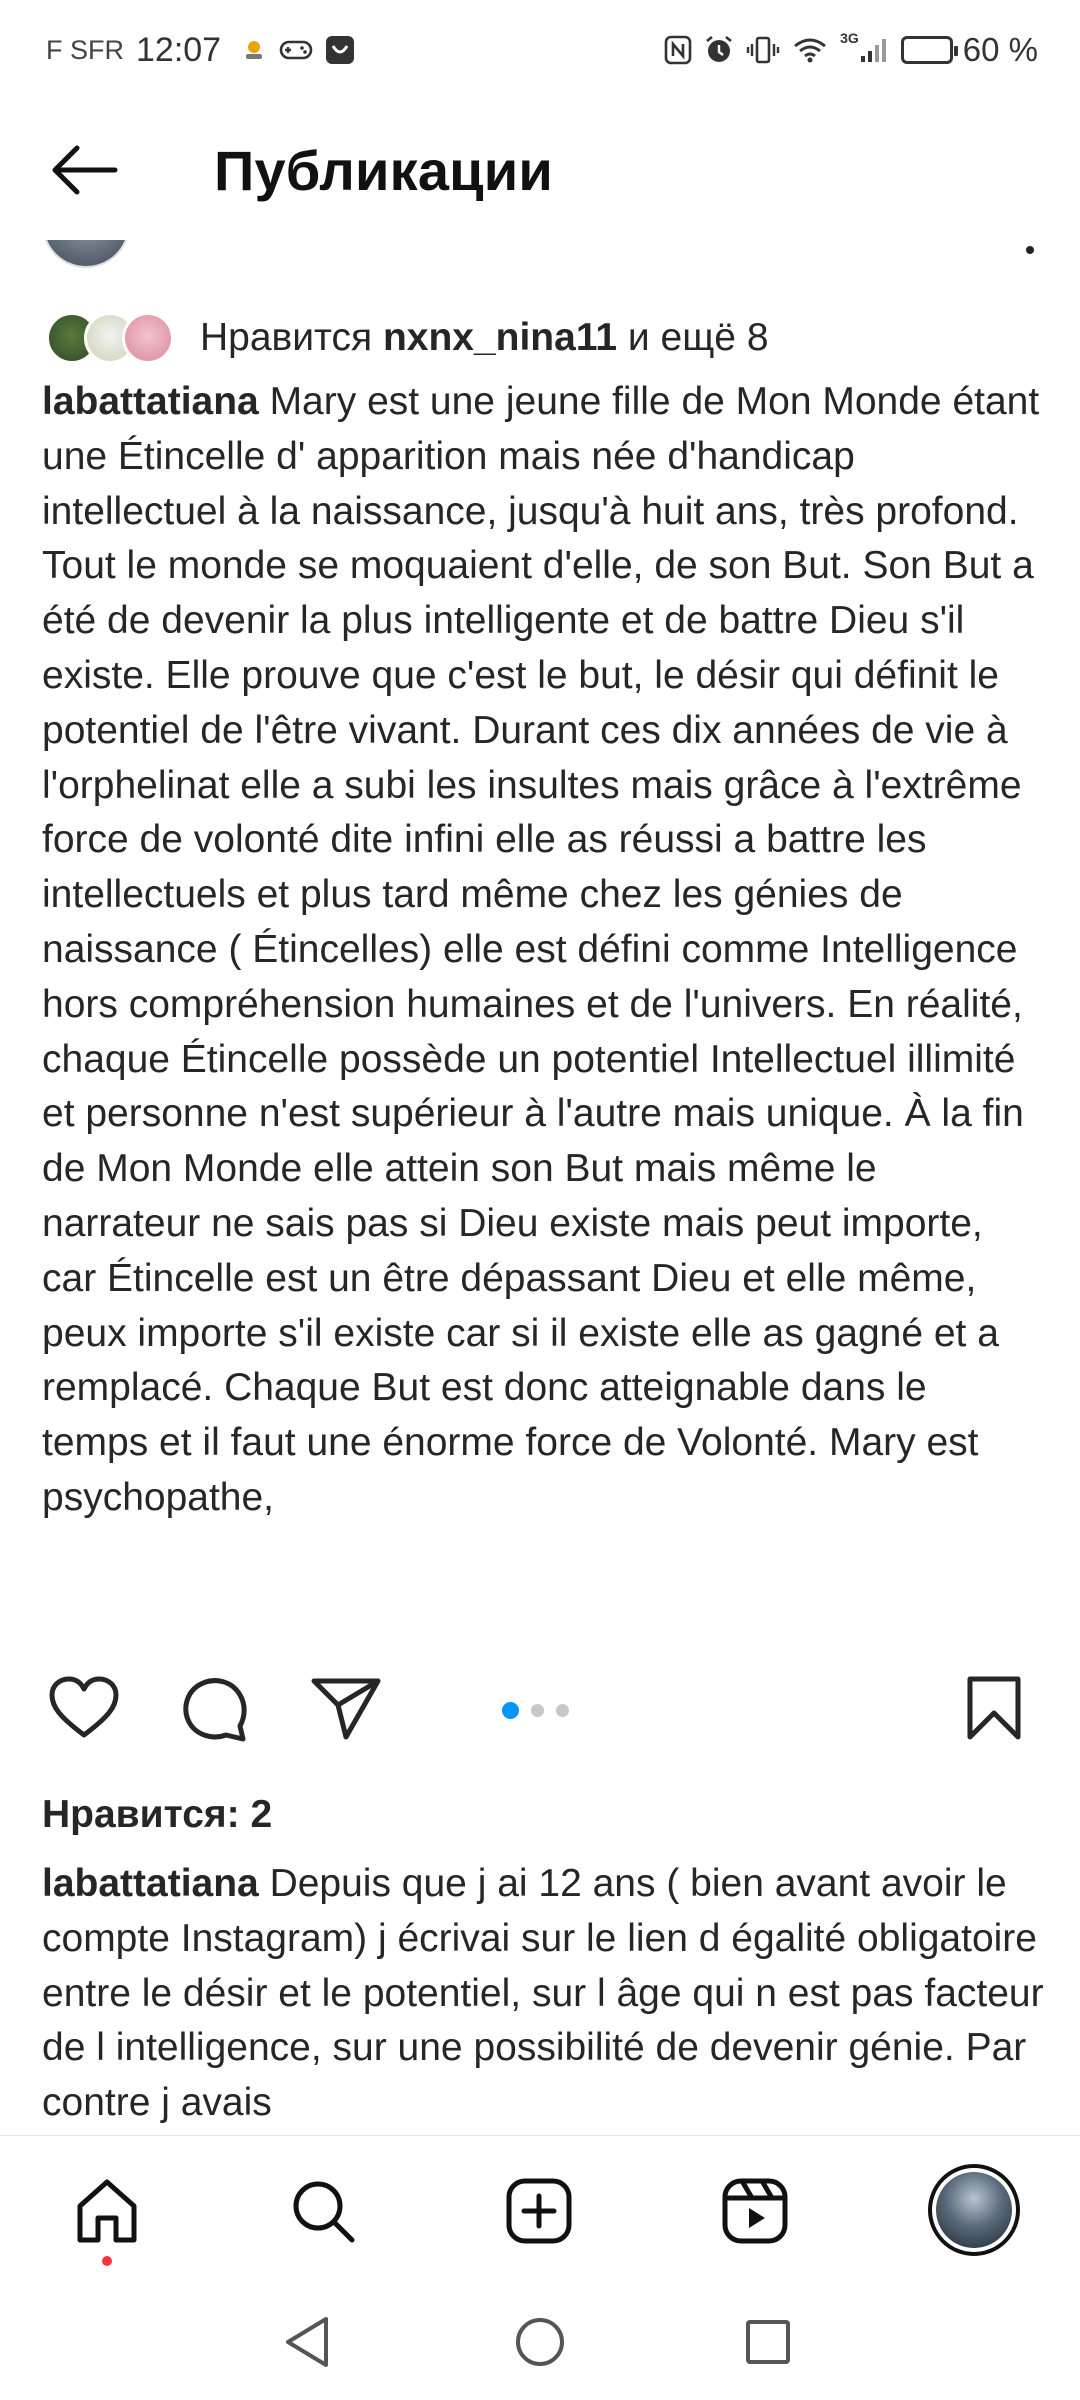 The image size is (1080, 2400). I want to click on page-title: Публикации, so click(384, 170).